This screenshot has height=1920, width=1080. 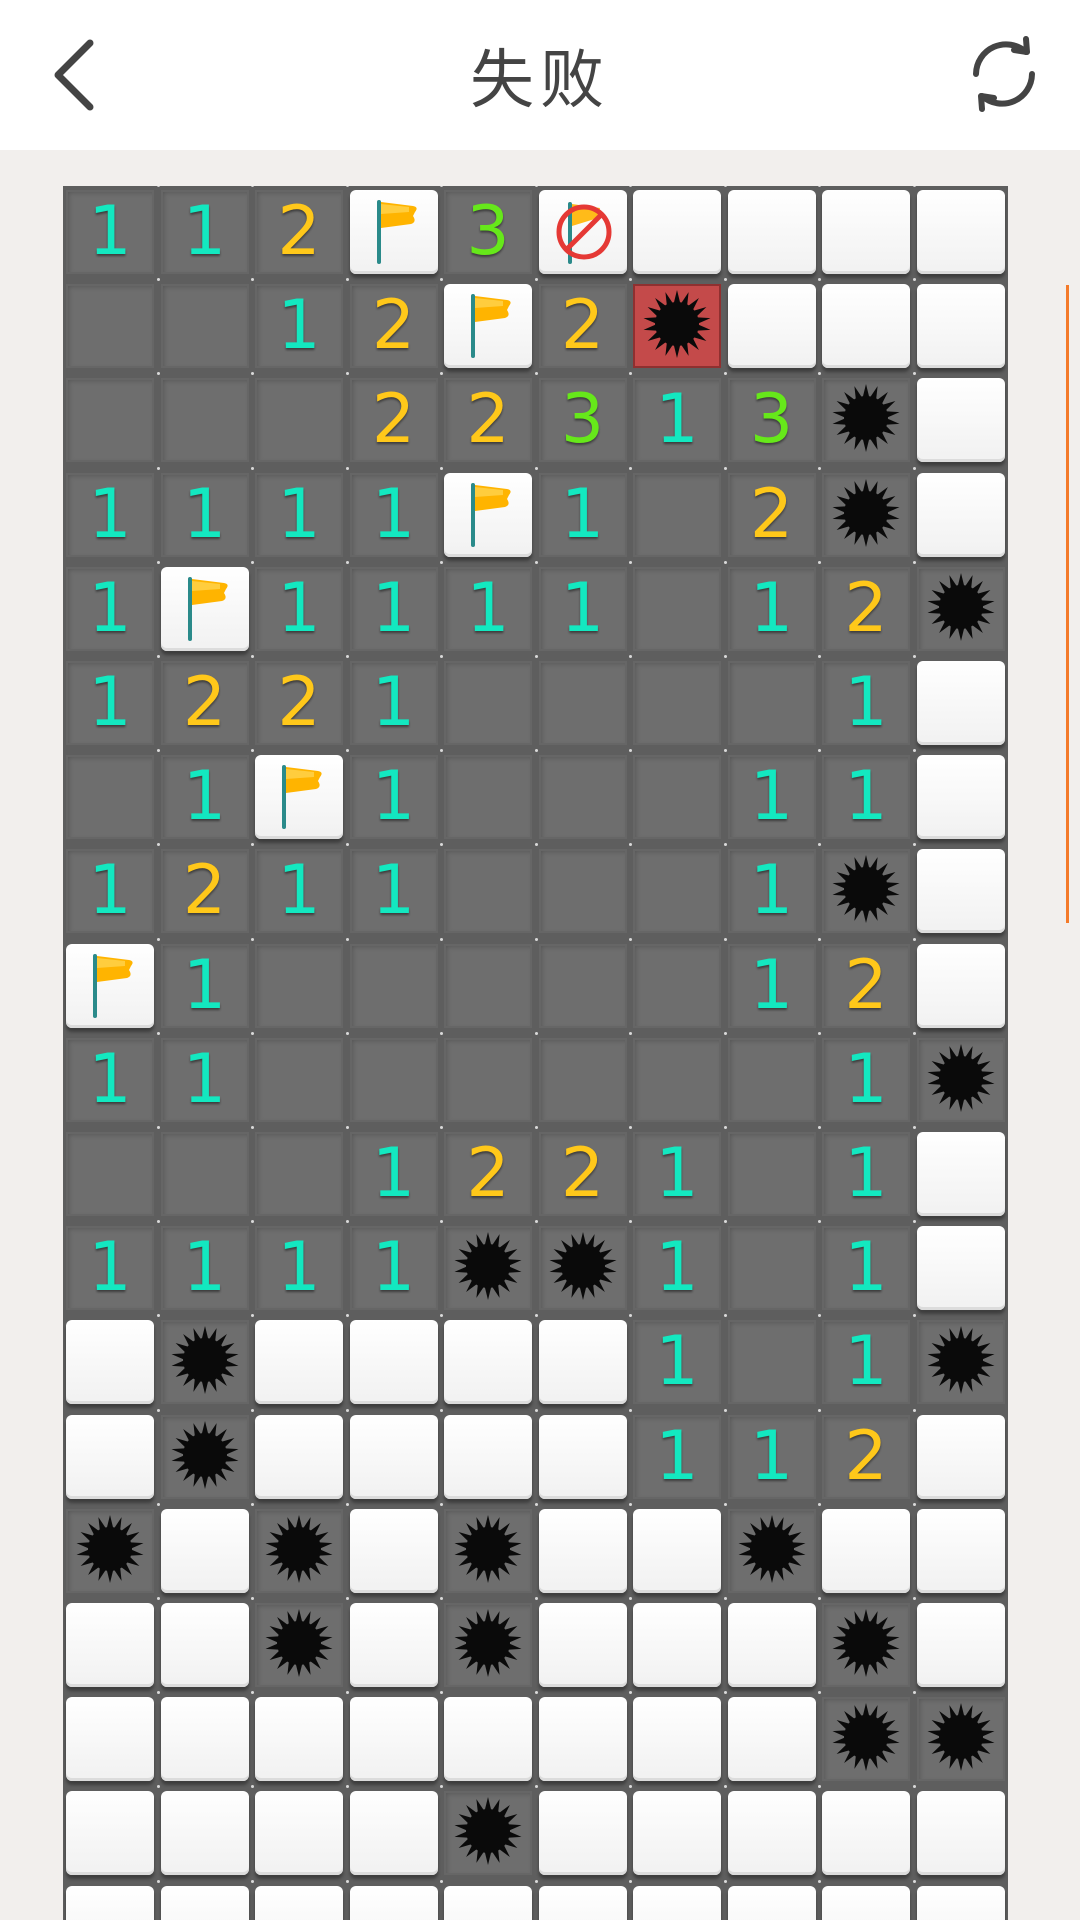 I want to click on board-cell: 3, so click(x=771, y=420).